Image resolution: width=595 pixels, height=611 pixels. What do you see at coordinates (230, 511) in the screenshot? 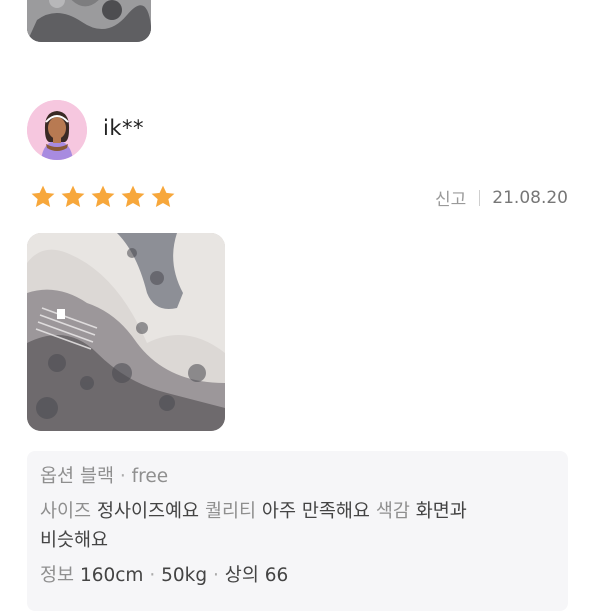
I see `quality-label: 퀄리티` at bounding box center [230, 511].